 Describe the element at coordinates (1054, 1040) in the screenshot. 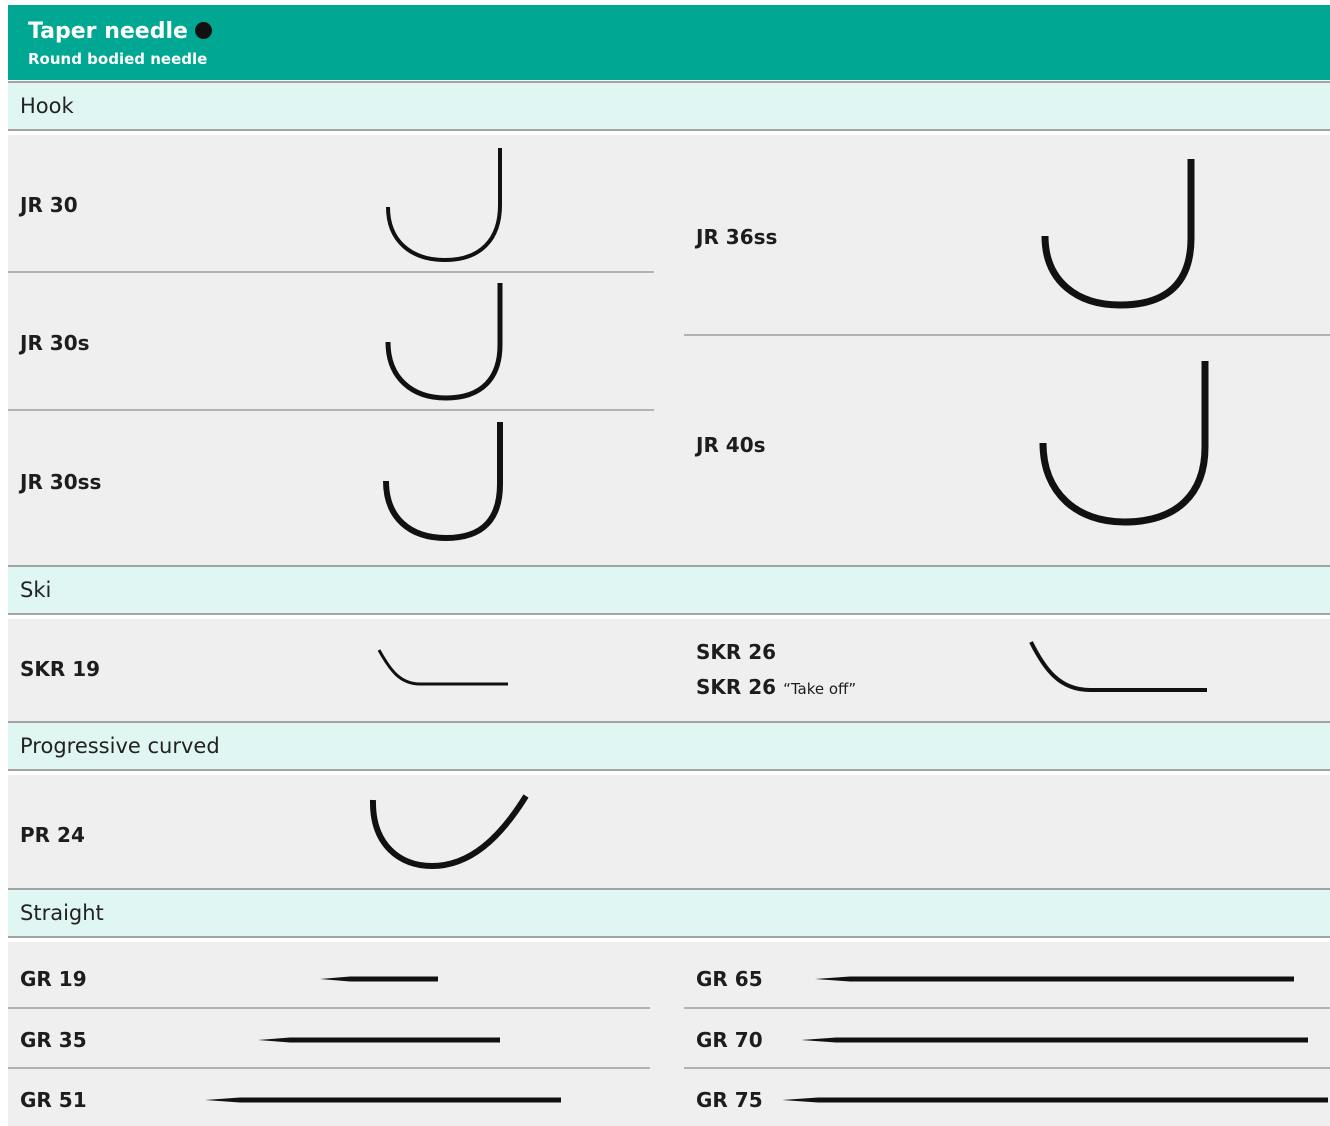

I see `gr70-needle-icon` at that location.